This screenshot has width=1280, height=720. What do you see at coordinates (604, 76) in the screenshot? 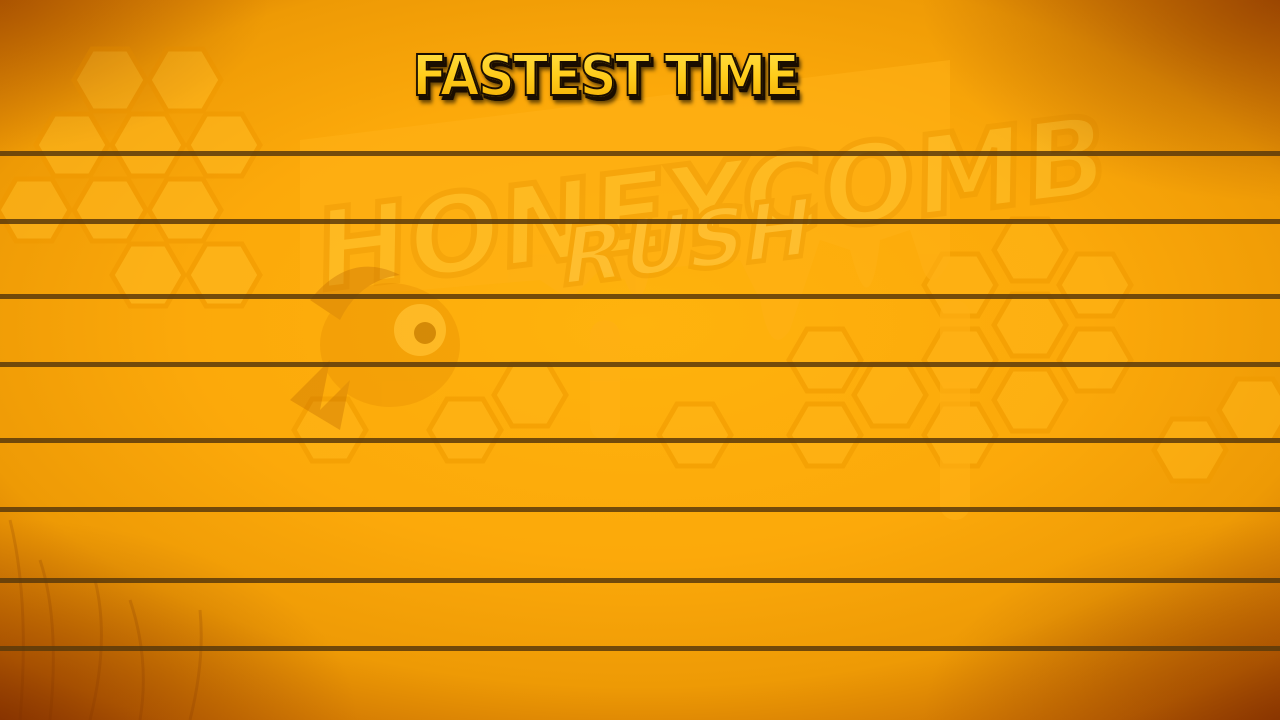
I see `page-title: FASTEST TIME` at bounding box center [604, 76].